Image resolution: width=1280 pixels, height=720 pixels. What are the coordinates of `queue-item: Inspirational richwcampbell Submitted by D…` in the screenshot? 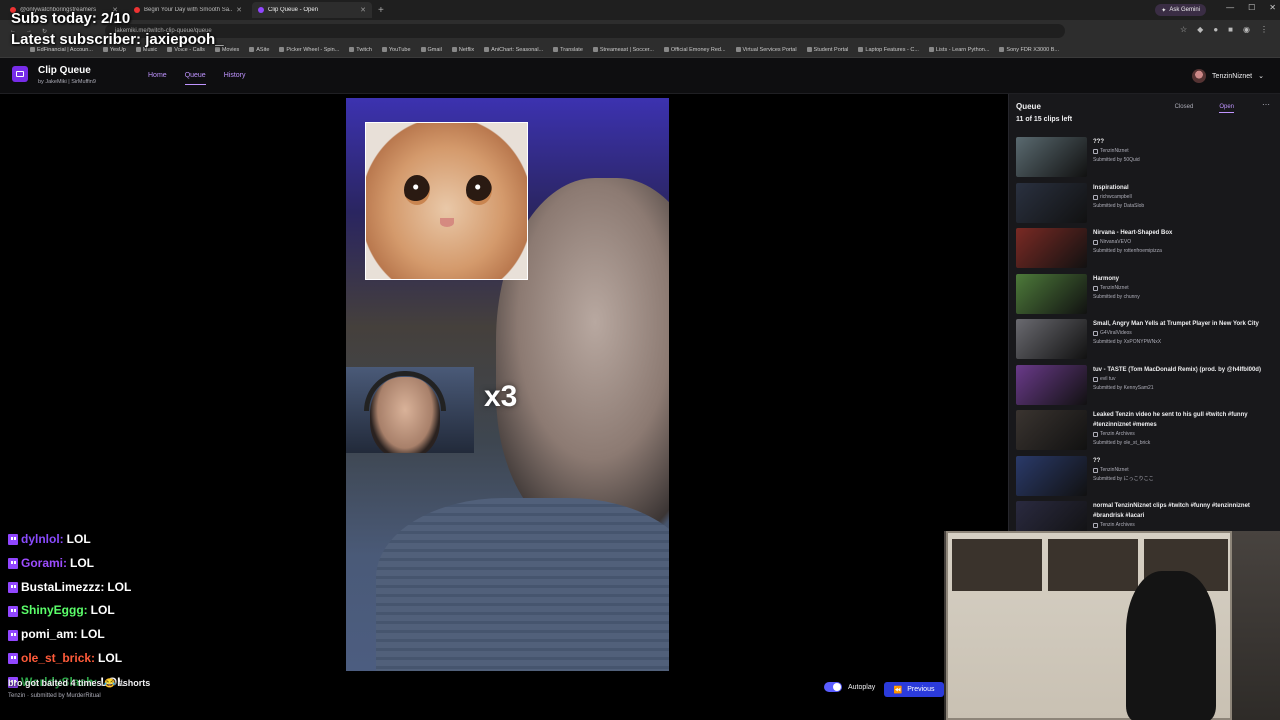 It's located at (1147, 204).